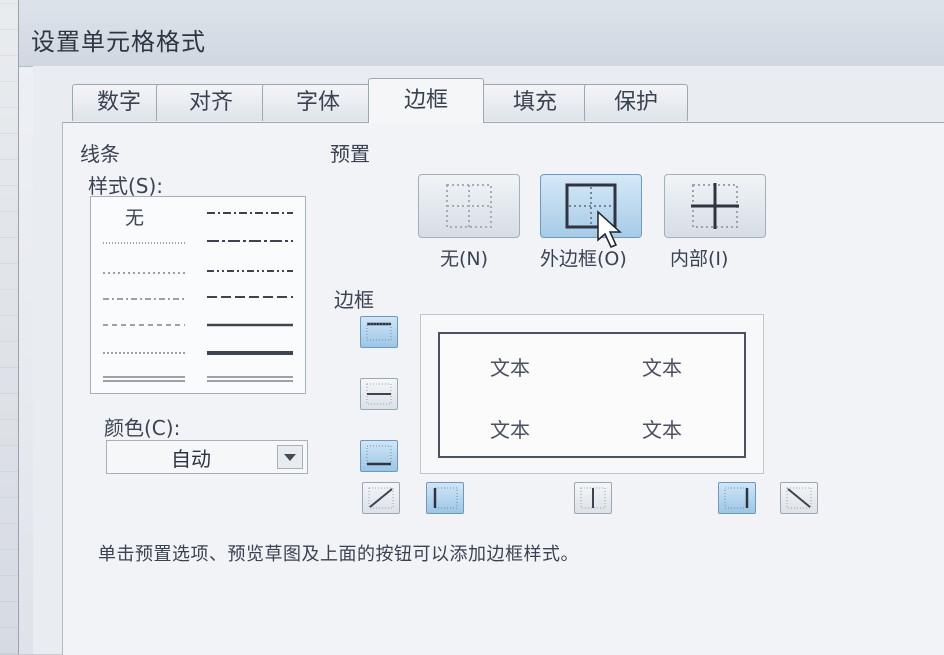  What do you see at coordinates (119, 102) in the screenshot?
I see `tab-number: 数字` at bounding box center [119, 102].